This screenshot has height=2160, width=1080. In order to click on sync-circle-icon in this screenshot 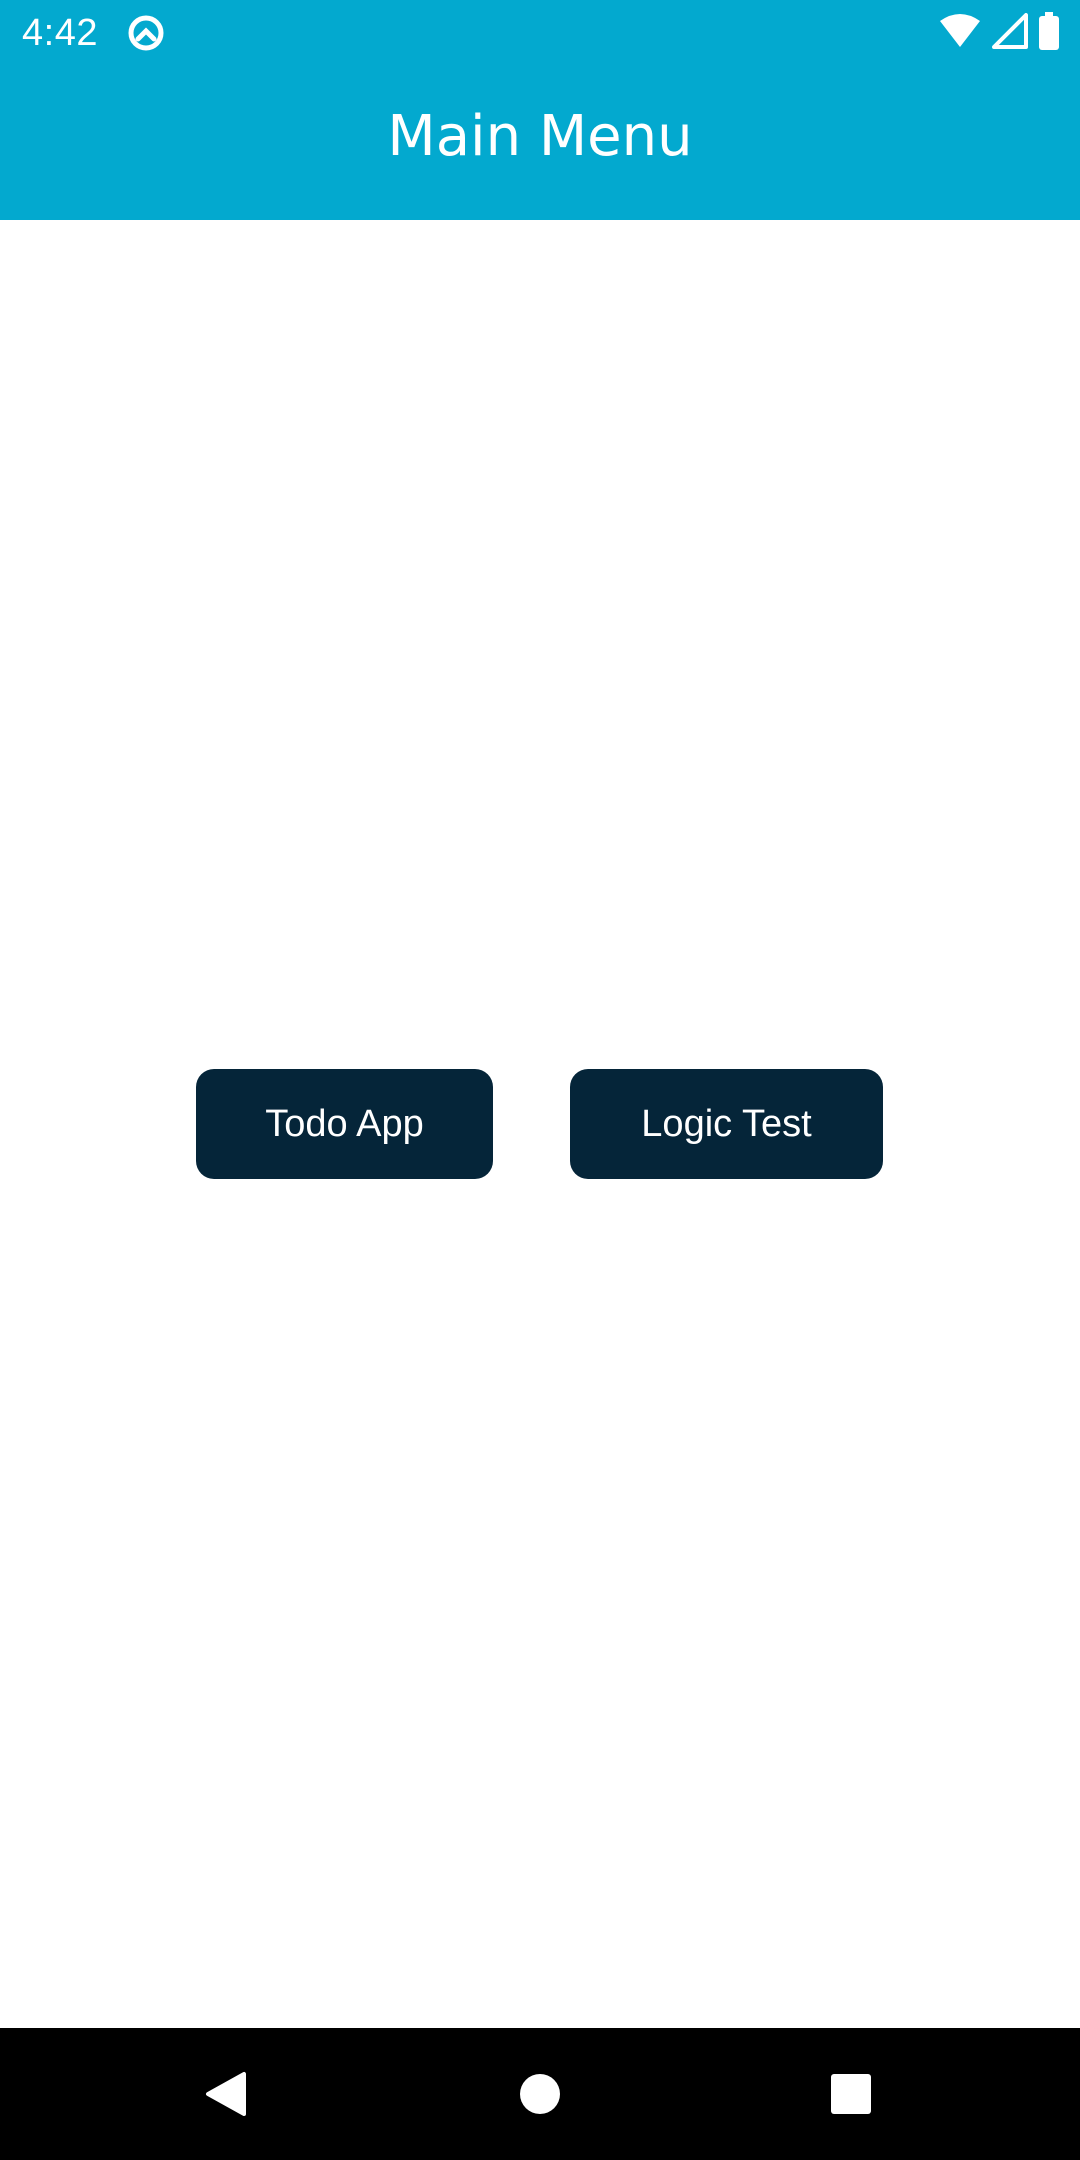, I will do `click(146, 33)`.